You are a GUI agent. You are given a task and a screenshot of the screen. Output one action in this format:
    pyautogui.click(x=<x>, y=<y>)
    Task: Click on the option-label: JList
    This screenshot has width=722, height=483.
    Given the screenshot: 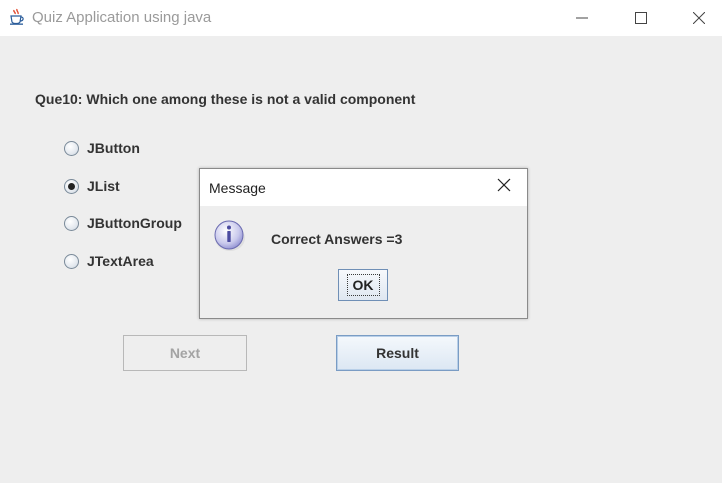 What is the action you would take?
    pyautogui.click(x=103, y=186)
    